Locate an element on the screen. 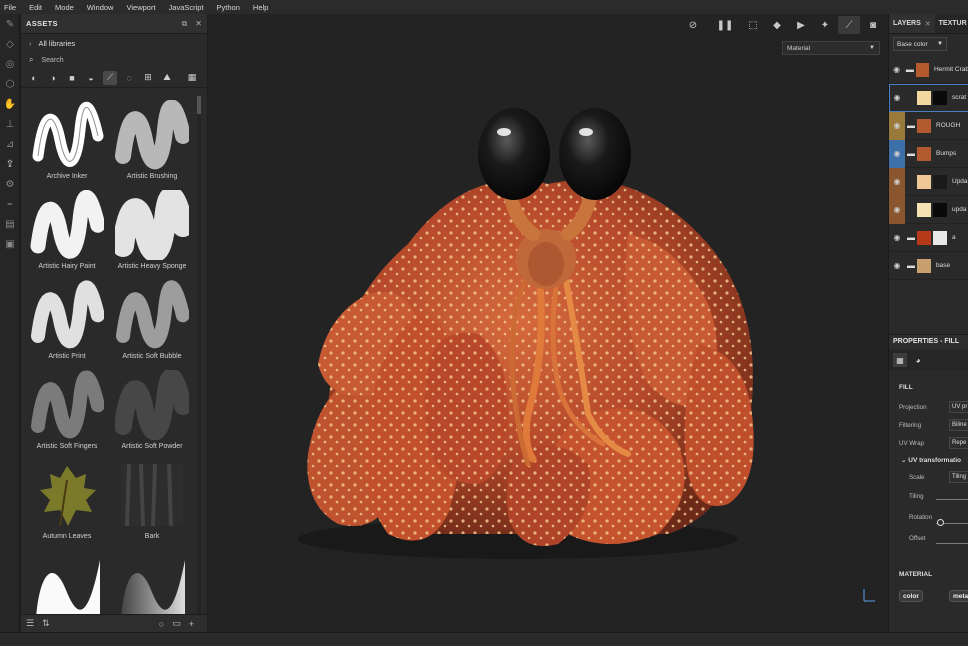  asset-tile: Archive Inker is located at coordinates (67, 141).